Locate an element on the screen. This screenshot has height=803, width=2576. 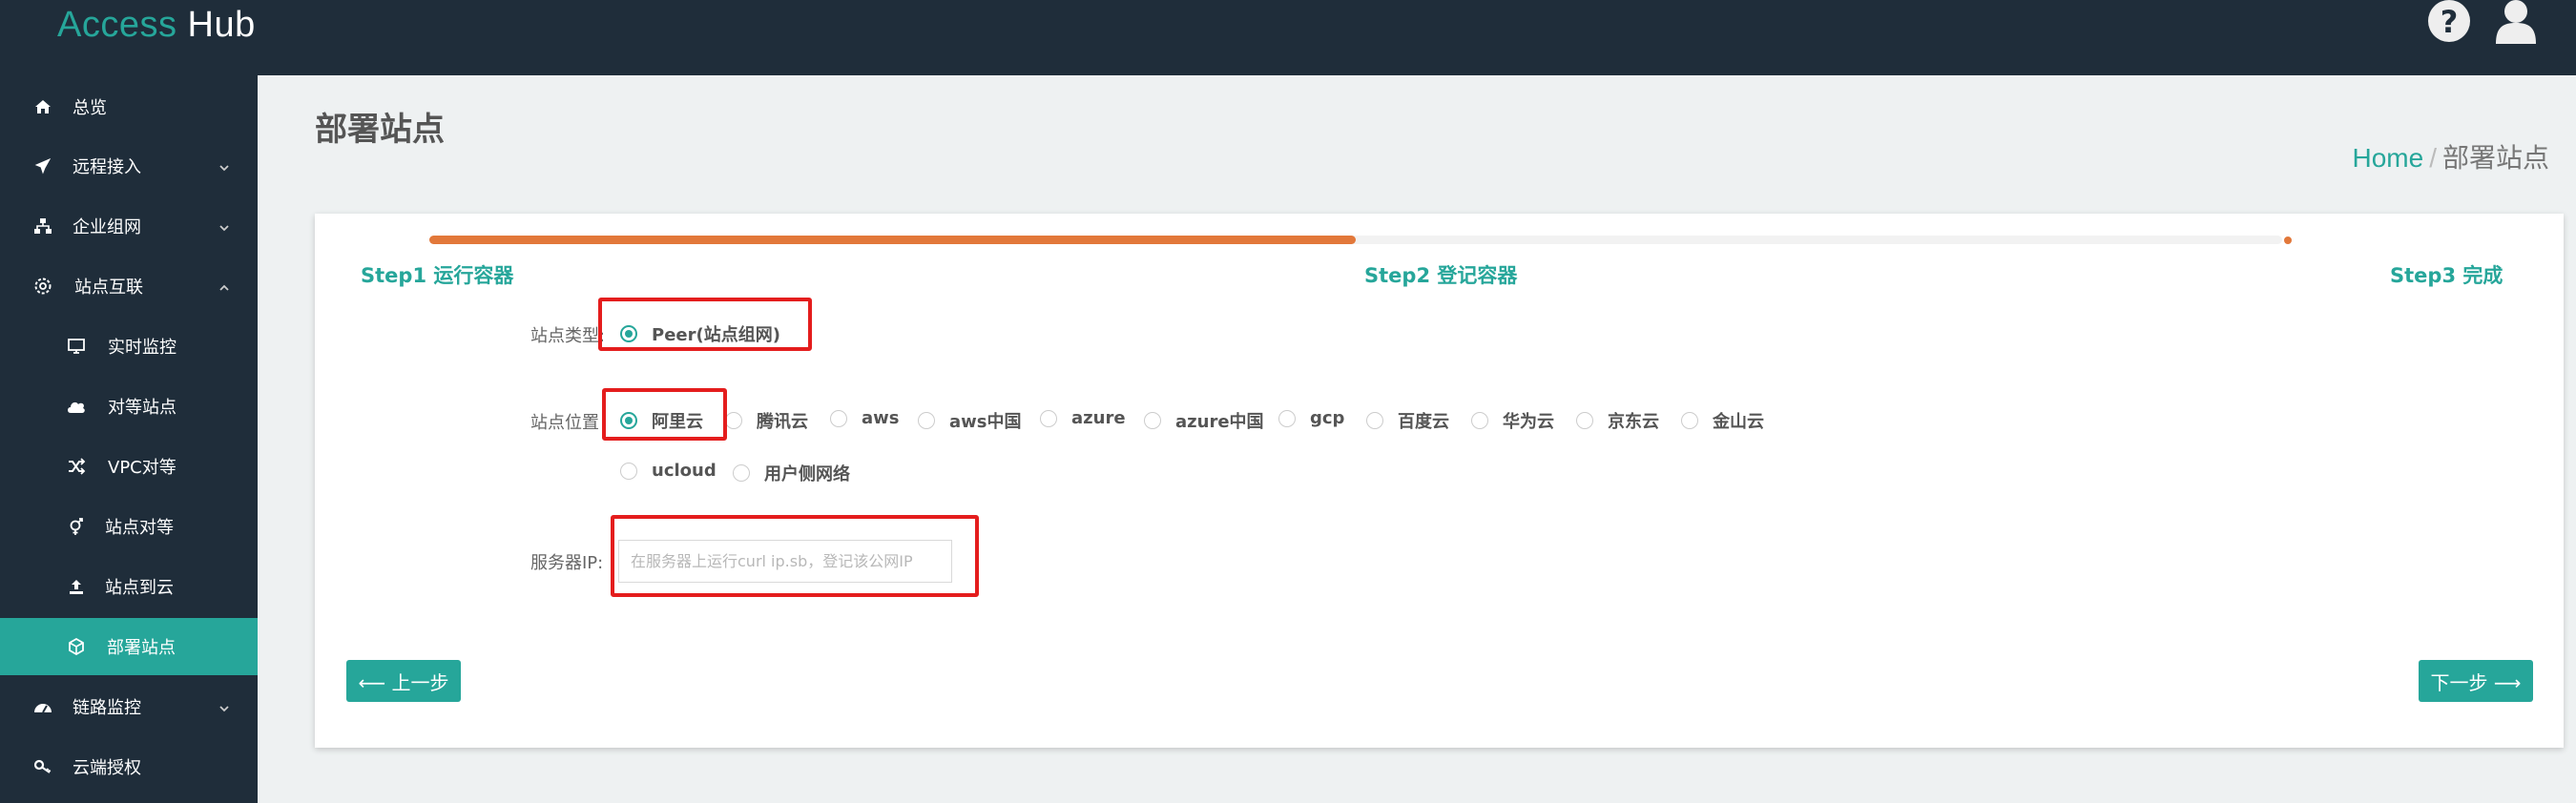
sidebar-item-realtime-monitor: 实时监控 is located at coordinates (129, 346).